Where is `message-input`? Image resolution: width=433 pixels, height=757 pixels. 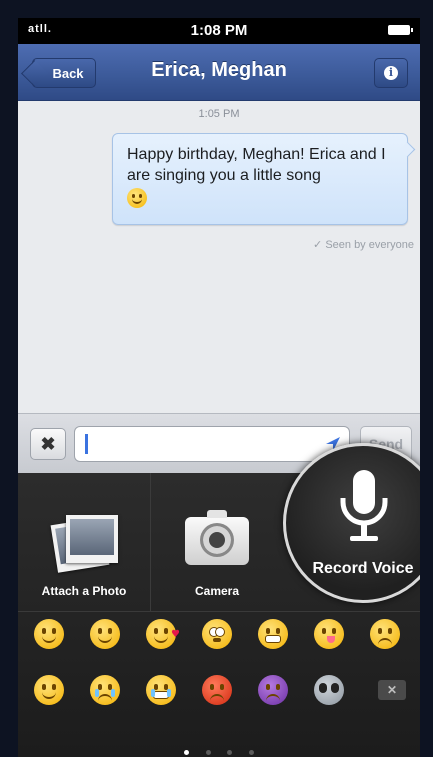
message-input is located at coordinates (212, 444).